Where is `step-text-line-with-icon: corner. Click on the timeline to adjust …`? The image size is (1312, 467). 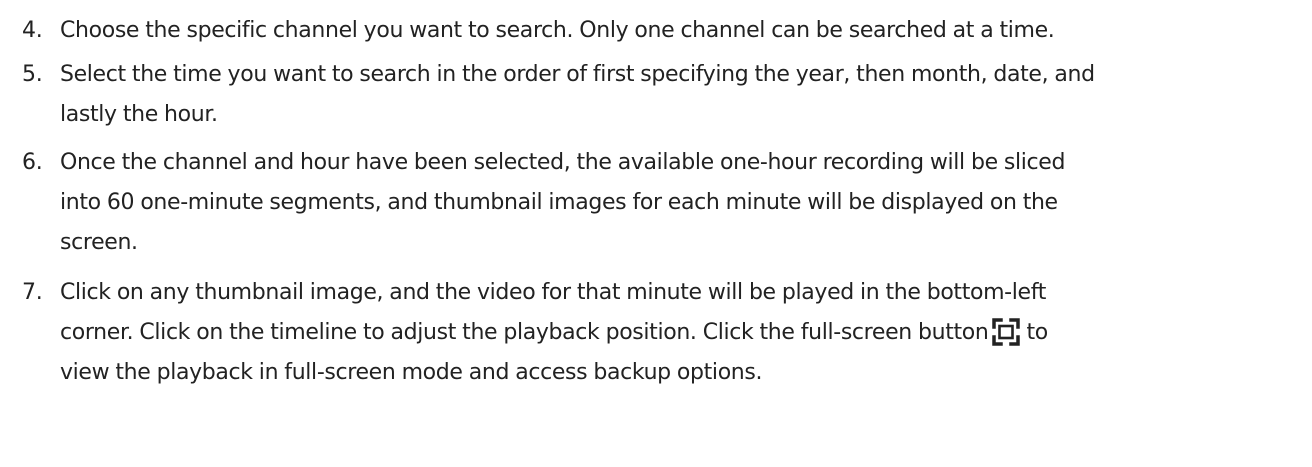 step-text-line-with-icon: corner. Click on the timeline to adjust … is located at coordinates (675, 333).